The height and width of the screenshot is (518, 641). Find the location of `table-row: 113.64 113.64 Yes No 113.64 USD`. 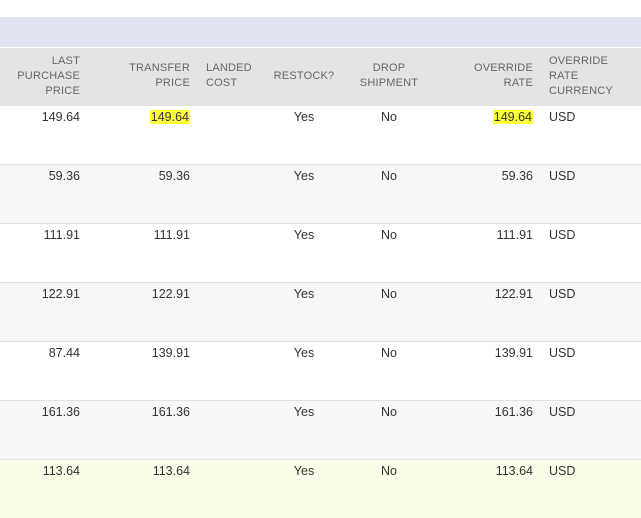

table-row: 113.64 113.64 Yes No 113.64 USD is located at coordinates (320, 488).